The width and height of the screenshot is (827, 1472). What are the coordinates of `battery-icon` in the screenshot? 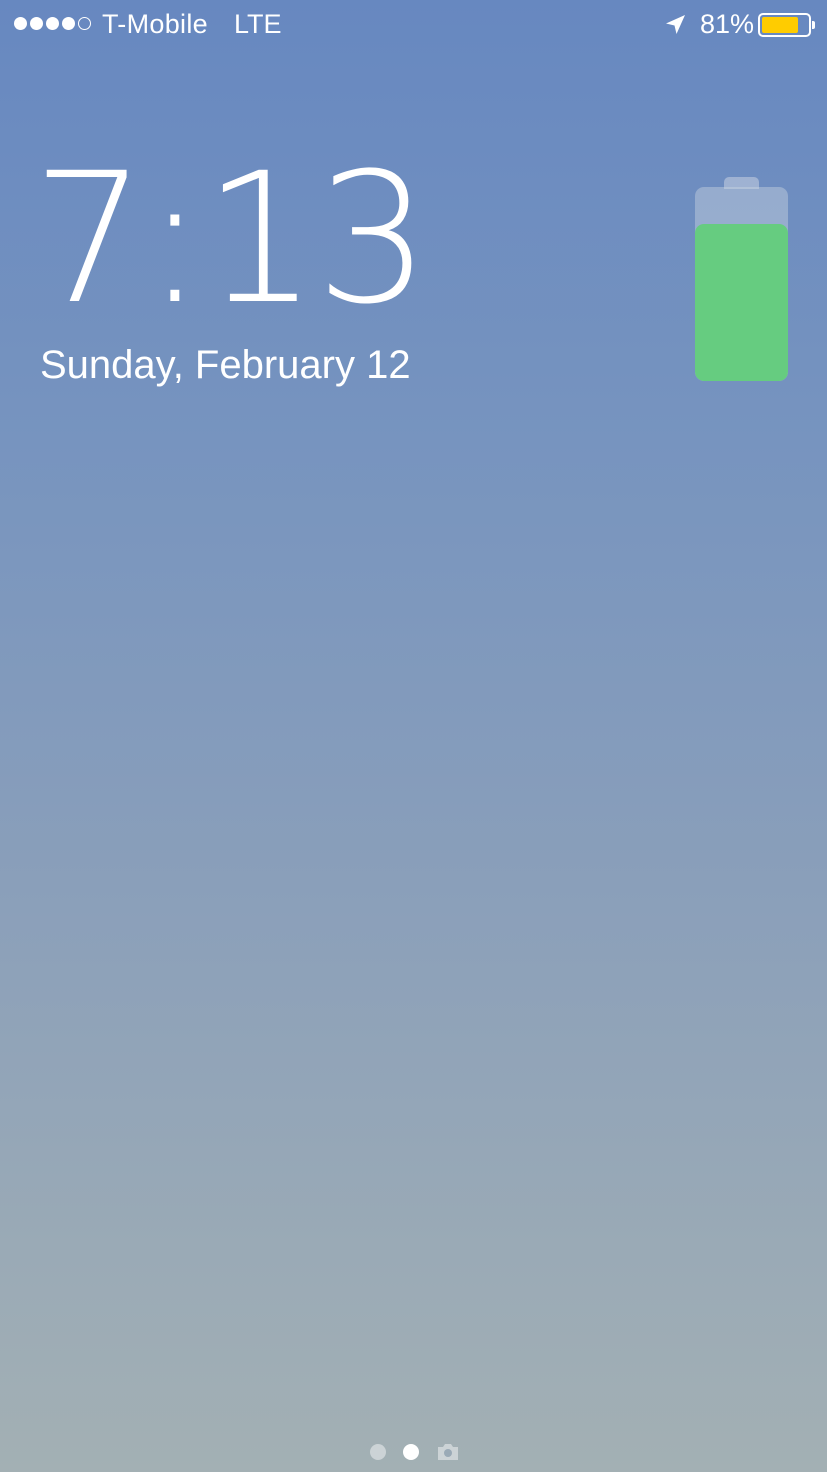 It's located at (786, 25).